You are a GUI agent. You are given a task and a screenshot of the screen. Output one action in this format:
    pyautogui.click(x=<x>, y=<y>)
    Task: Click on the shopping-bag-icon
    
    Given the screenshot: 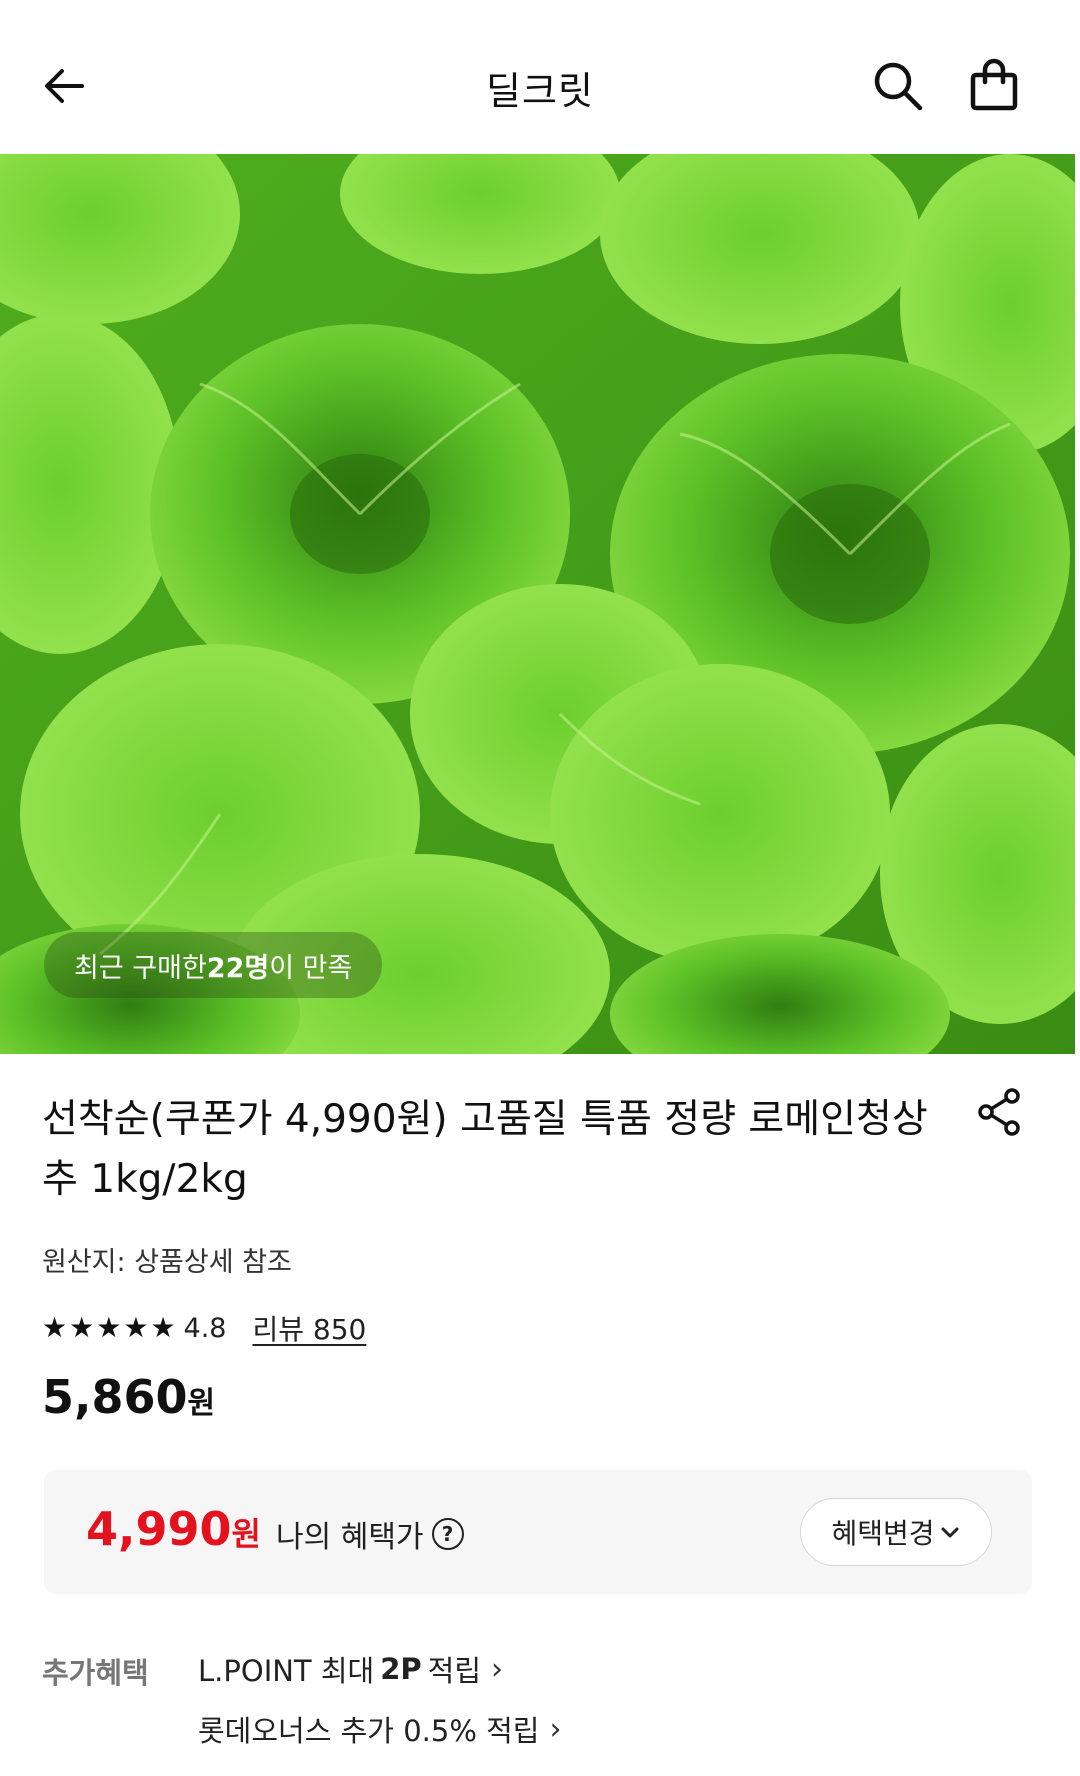 What is the action you would take?
    pyautogui.click(x=994, y=84)
    